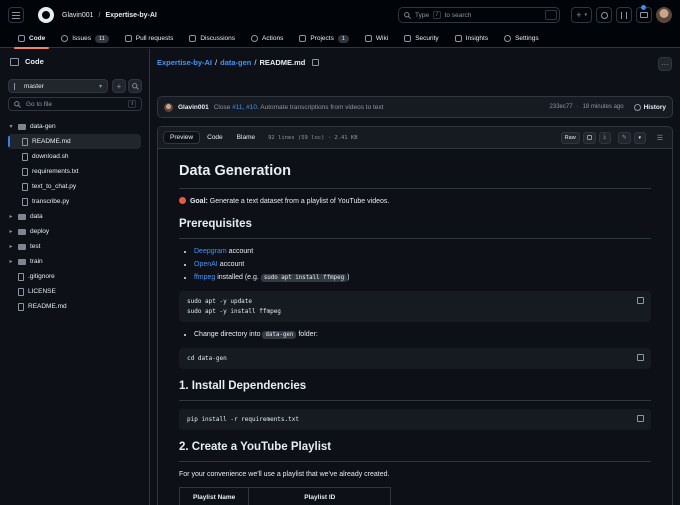 The height and width of the screenshot is (505, 680). I want to click on preview-tab: Preview, so click(182, 137).